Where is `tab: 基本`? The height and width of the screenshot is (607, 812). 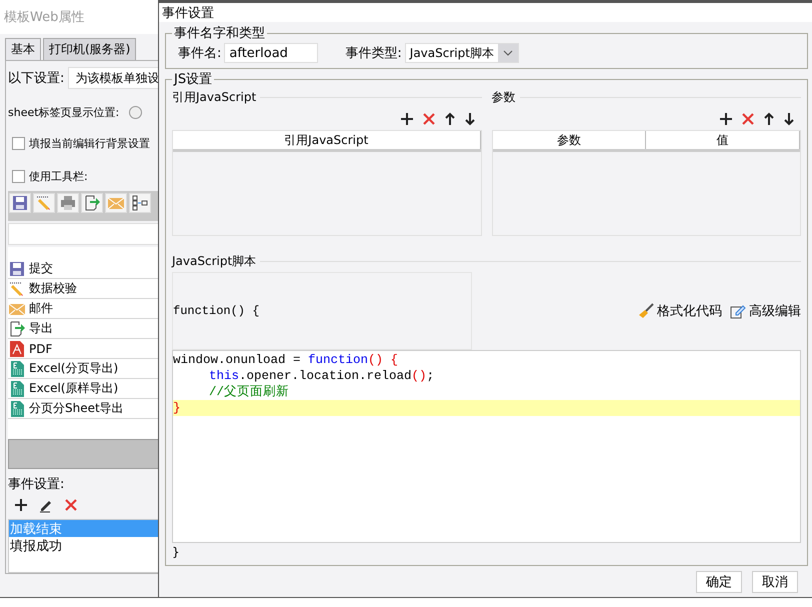
tab: 基本 is located at coordinates (23, 49).